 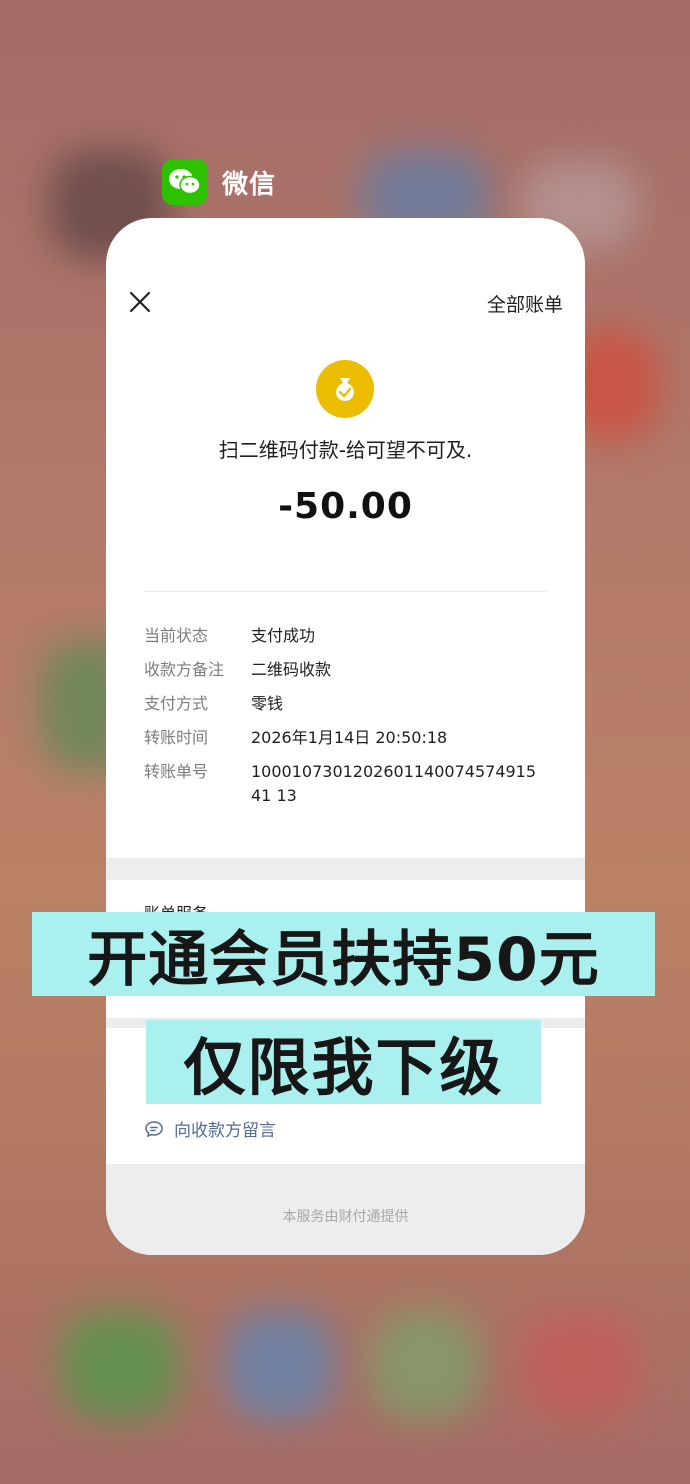 What do you see at coordinates (283, 635) in the screenshot?
I see `detail-value: 支付成功` at bounding box center [283, 635].